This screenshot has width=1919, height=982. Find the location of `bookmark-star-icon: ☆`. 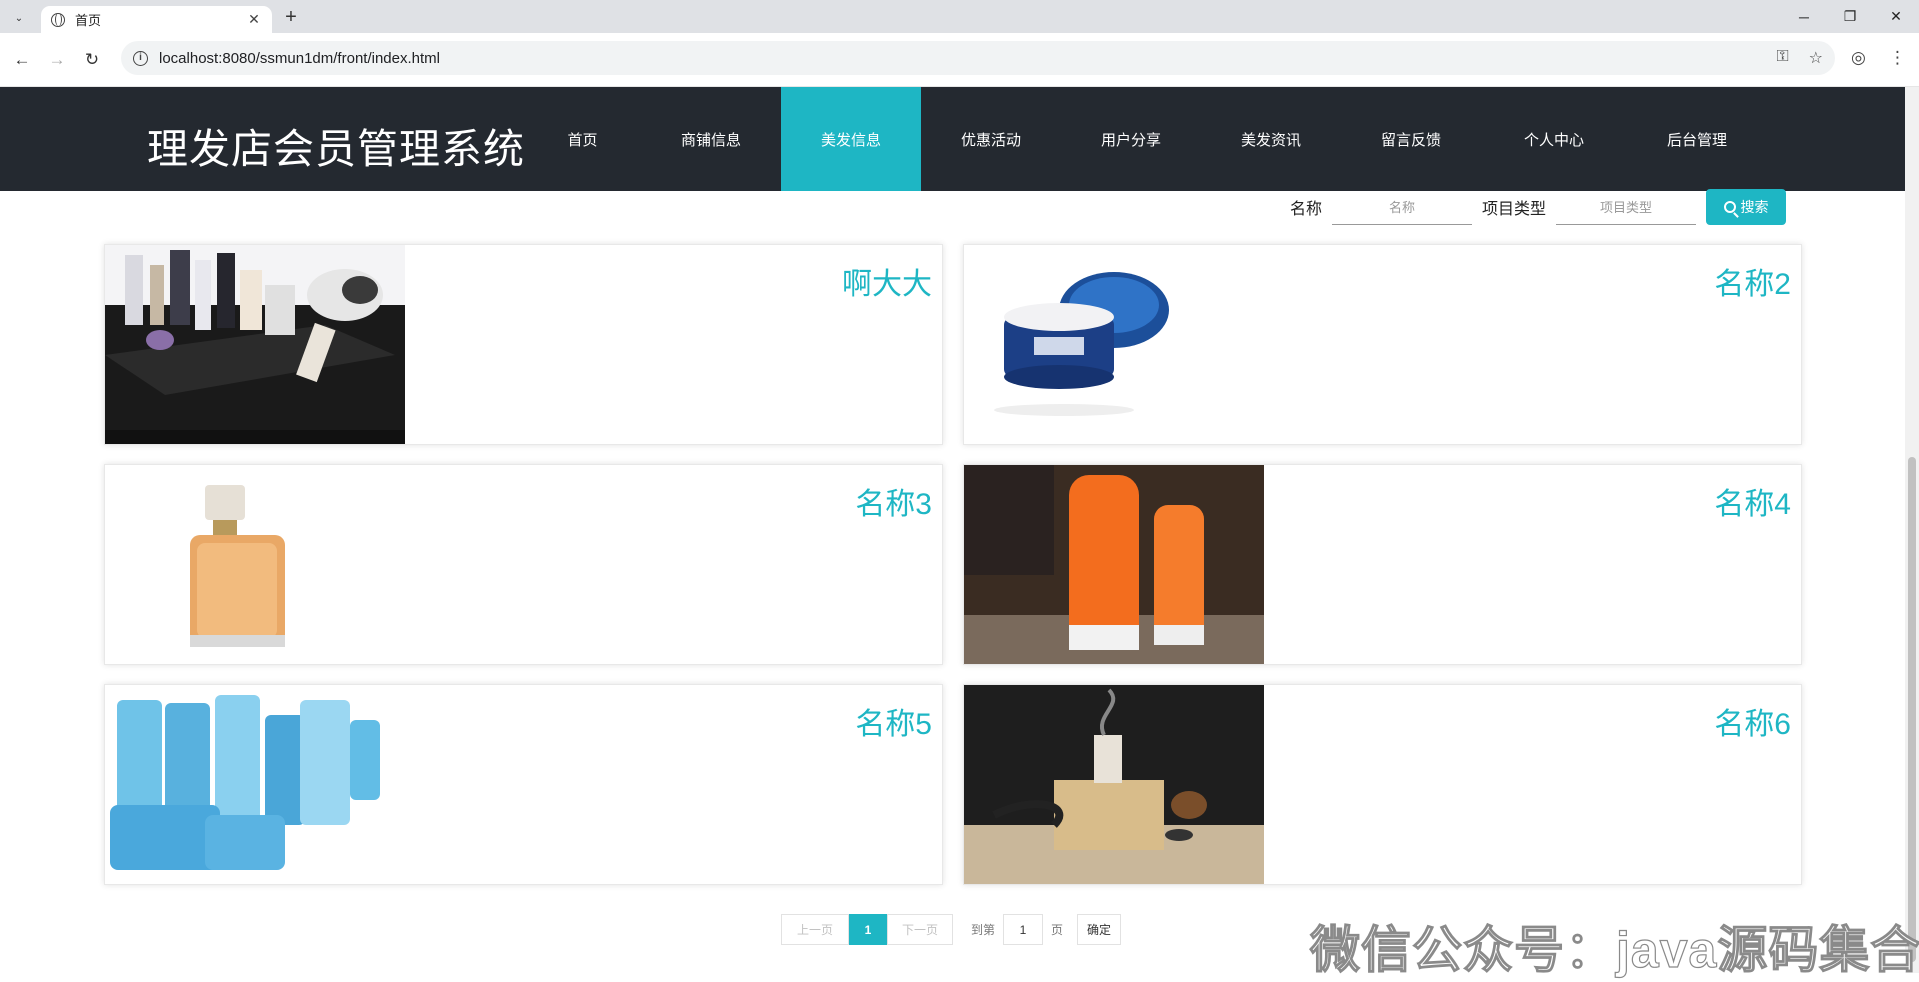

bookmark-star-icon: ☆ is located at coordinates (1816, 58).